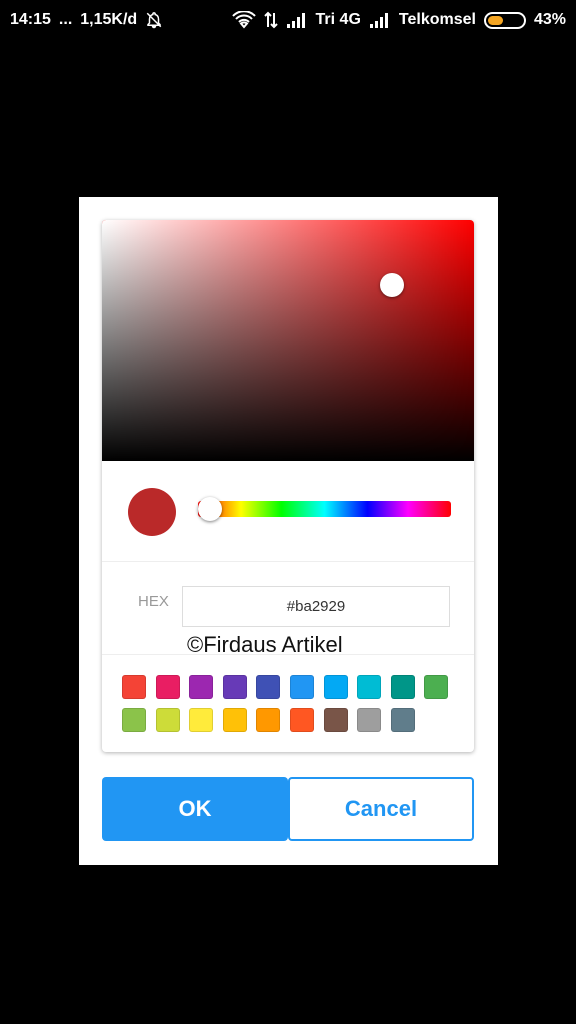 The image size is (576, 1024). What do you see at coordinates (152, 512) in the screenshot?
I see `color-preview` at bounding box center [152, 512].